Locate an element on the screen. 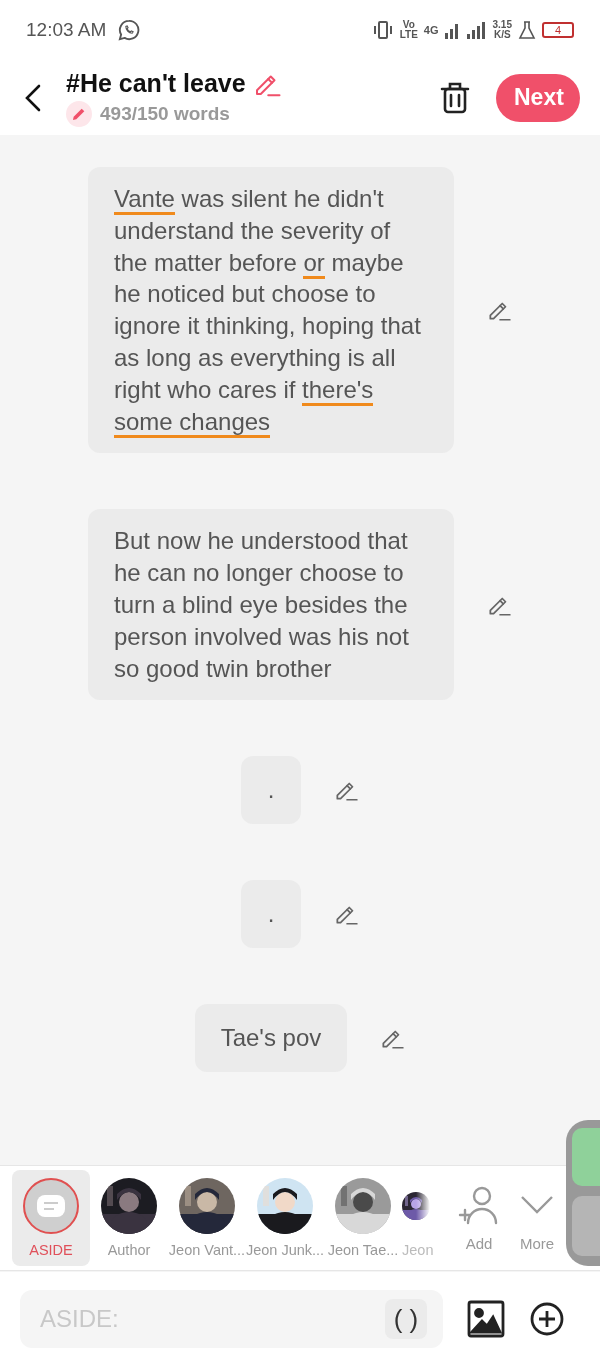  volte-label: LTE is located at coordinates (408, 35).